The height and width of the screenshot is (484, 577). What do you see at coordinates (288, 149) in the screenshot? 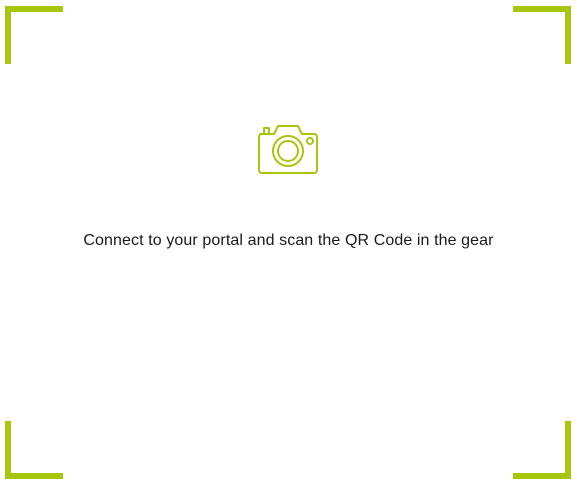
I see `camera-icon` at bounding box center [288, 149].